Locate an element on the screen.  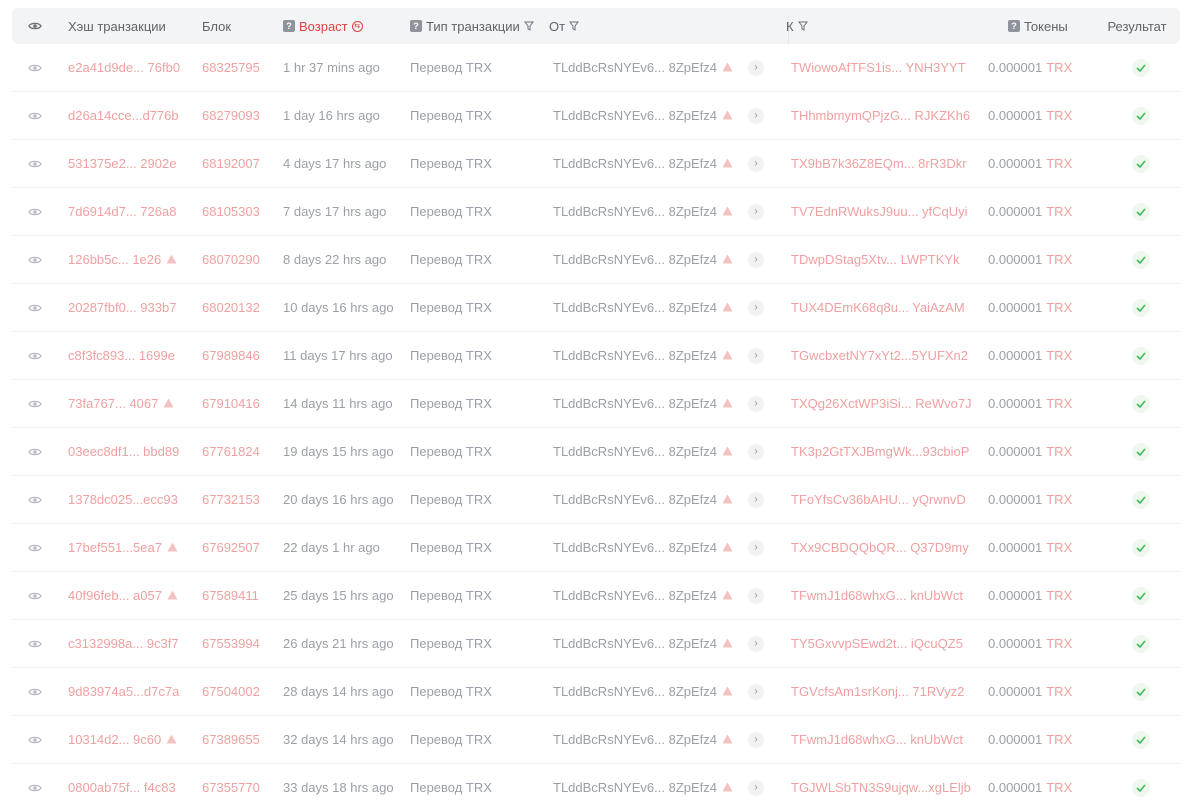
tx-hash-link: 03eec8df1... bbd89 is located at coordinates (123, 451).